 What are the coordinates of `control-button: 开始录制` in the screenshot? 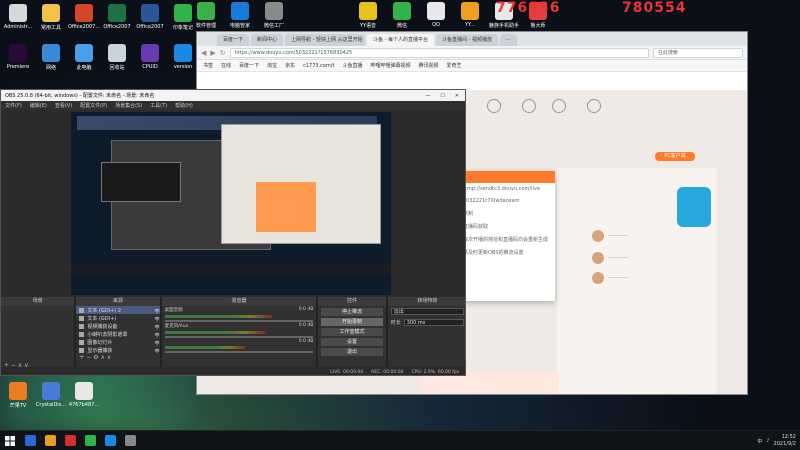 It's located at (352, 322).